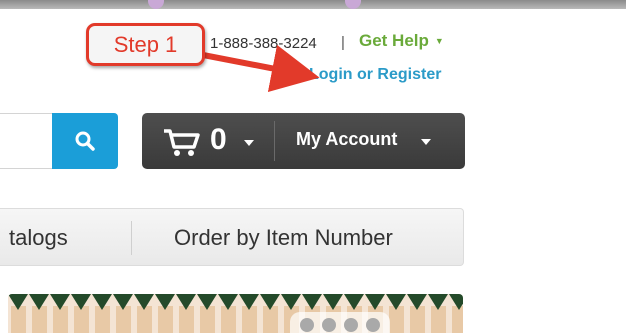 This screenshot has width=626, height=333. What do you see at coordinates (313, 4) in the screenshot?
I see `top-banner-strip` at bounding box center [313, 4].